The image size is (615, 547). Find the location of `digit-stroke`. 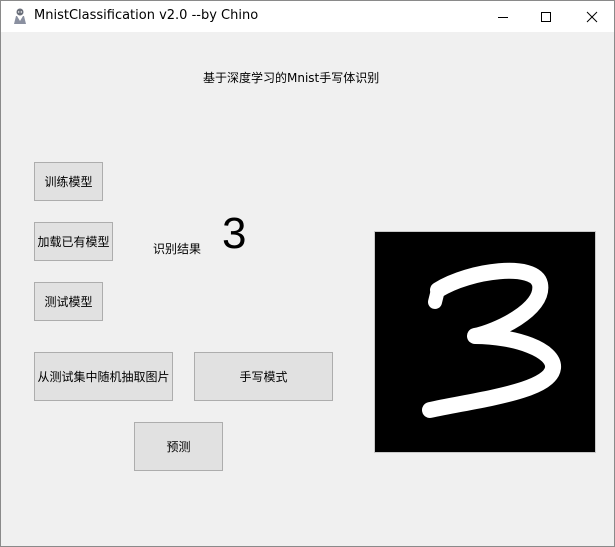

digit-stroke is located at coordinates (491, 340).